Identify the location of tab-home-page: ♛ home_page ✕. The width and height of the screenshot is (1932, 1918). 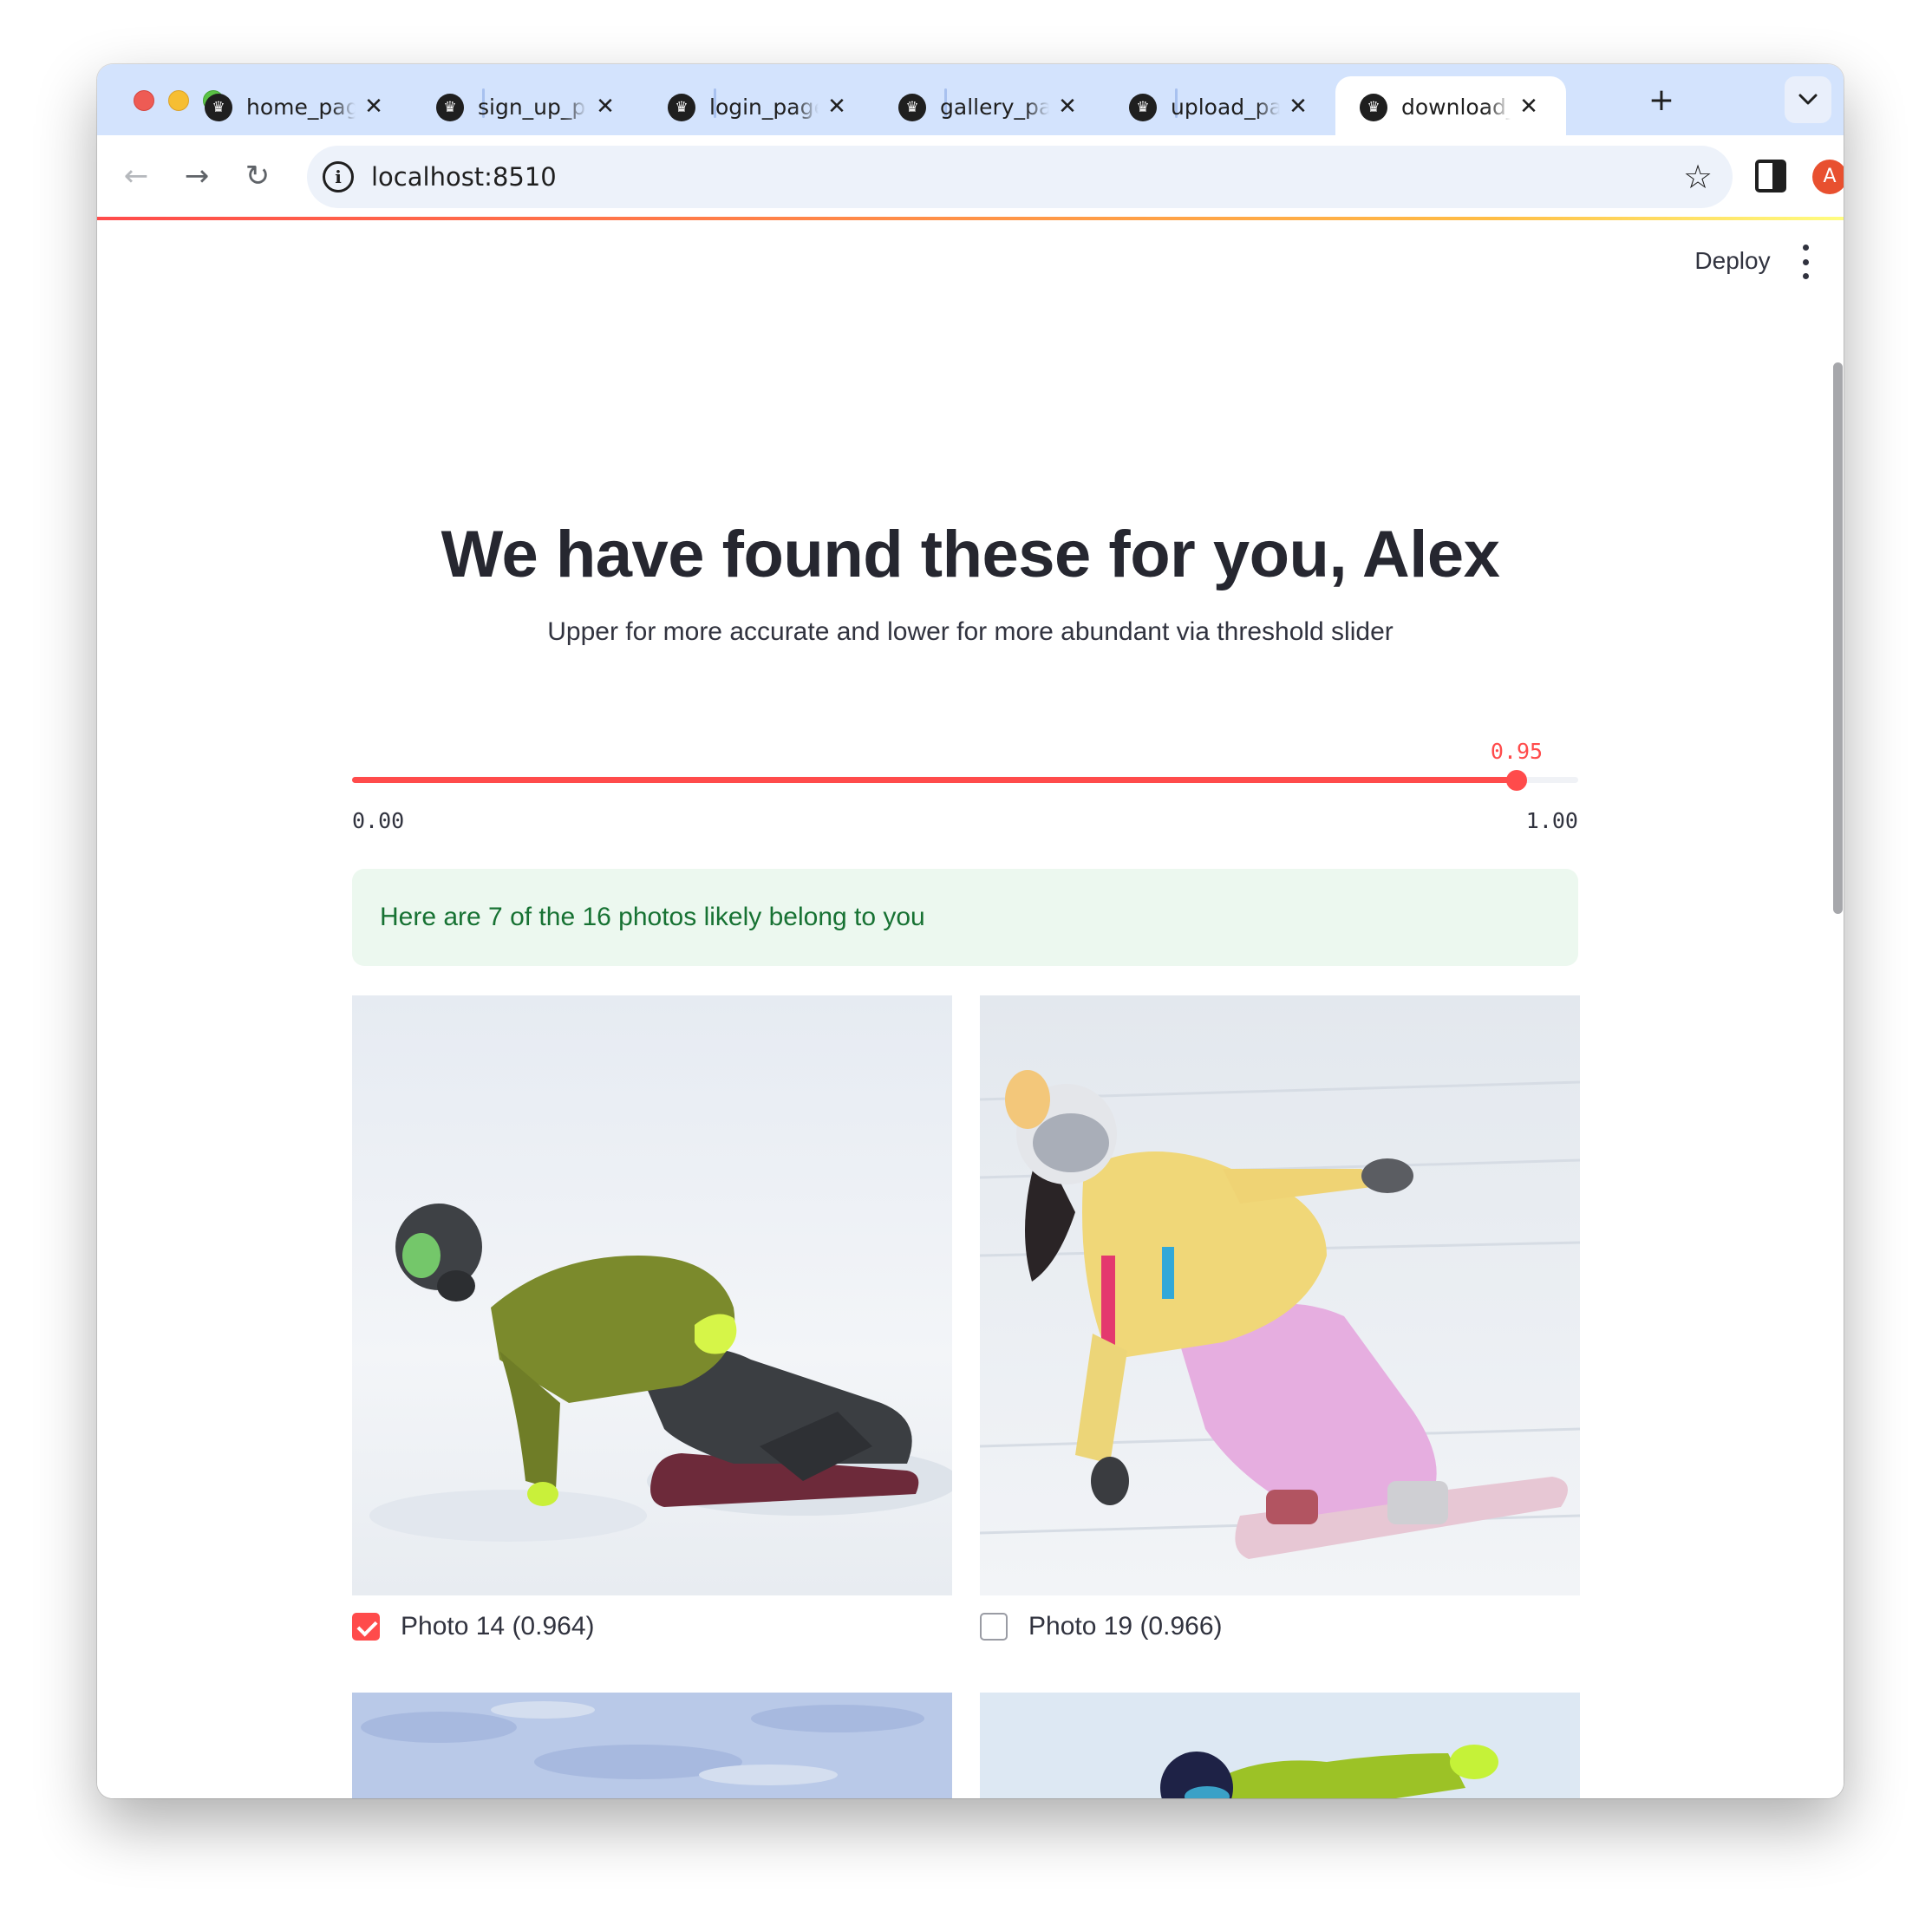
(295, 105).